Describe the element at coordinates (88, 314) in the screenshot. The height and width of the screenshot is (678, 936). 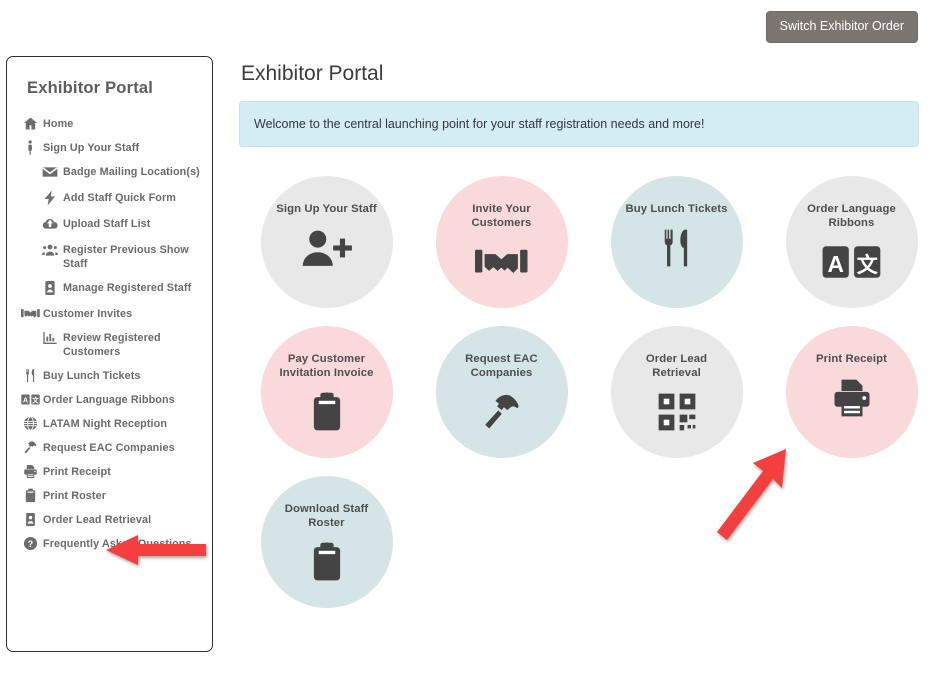
I see `sidebar-item-label: Customer Invites` at that location.